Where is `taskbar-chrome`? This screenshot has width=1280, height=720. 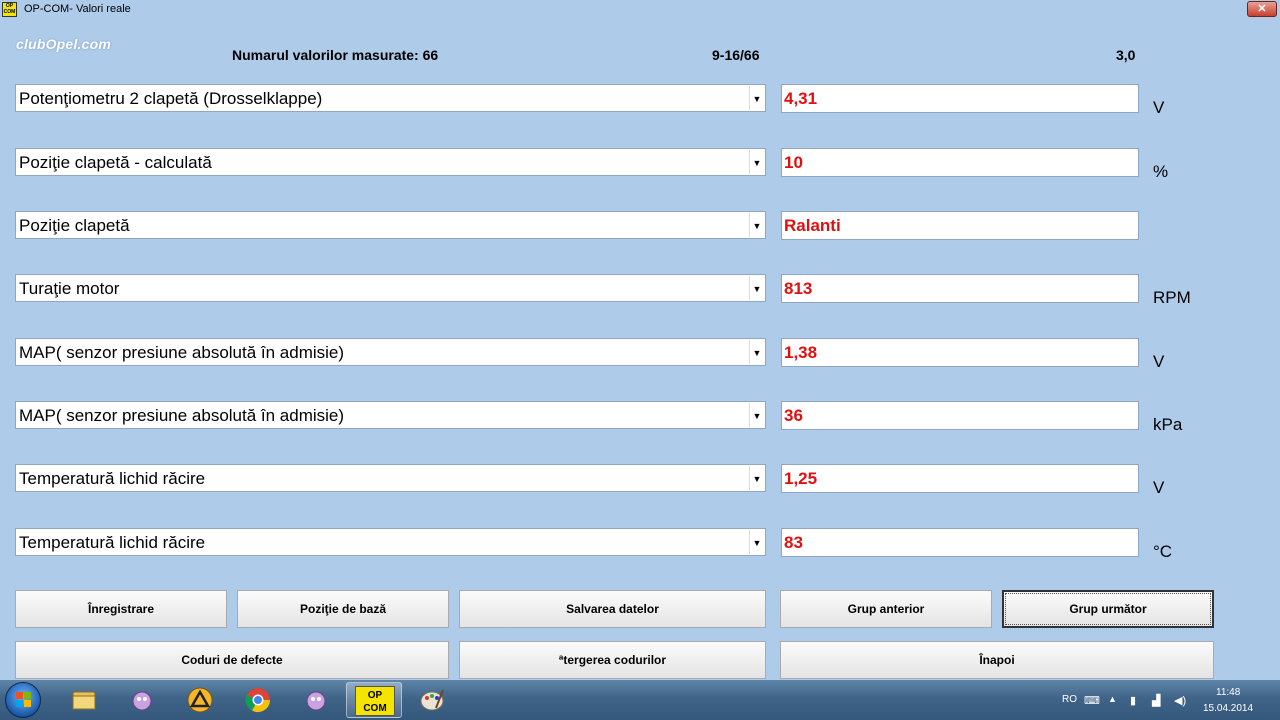 taskbar-chrome is located at coordinates (258, 700).